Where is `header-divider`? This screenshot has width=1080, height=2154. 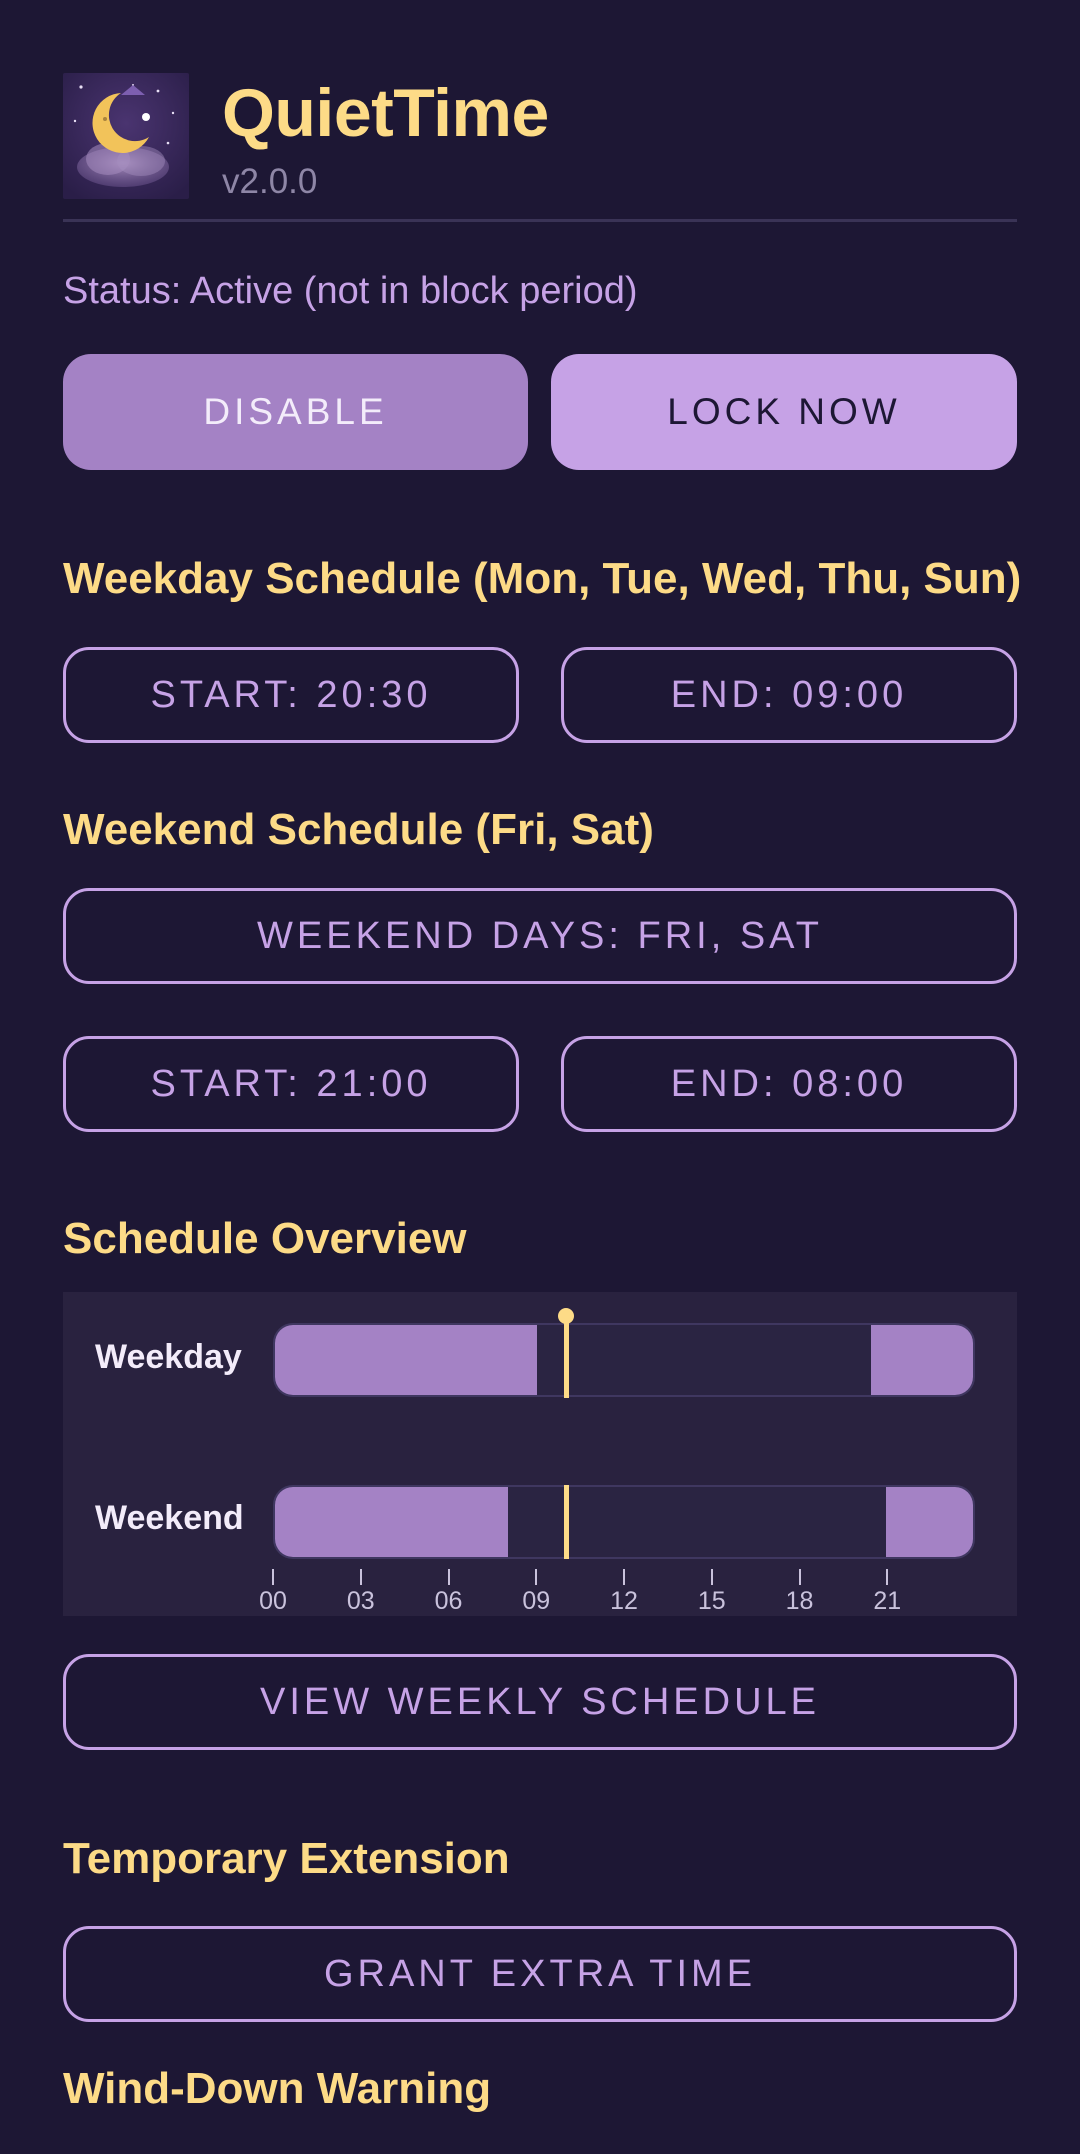 header-divider is located at coordinates (540, 220).